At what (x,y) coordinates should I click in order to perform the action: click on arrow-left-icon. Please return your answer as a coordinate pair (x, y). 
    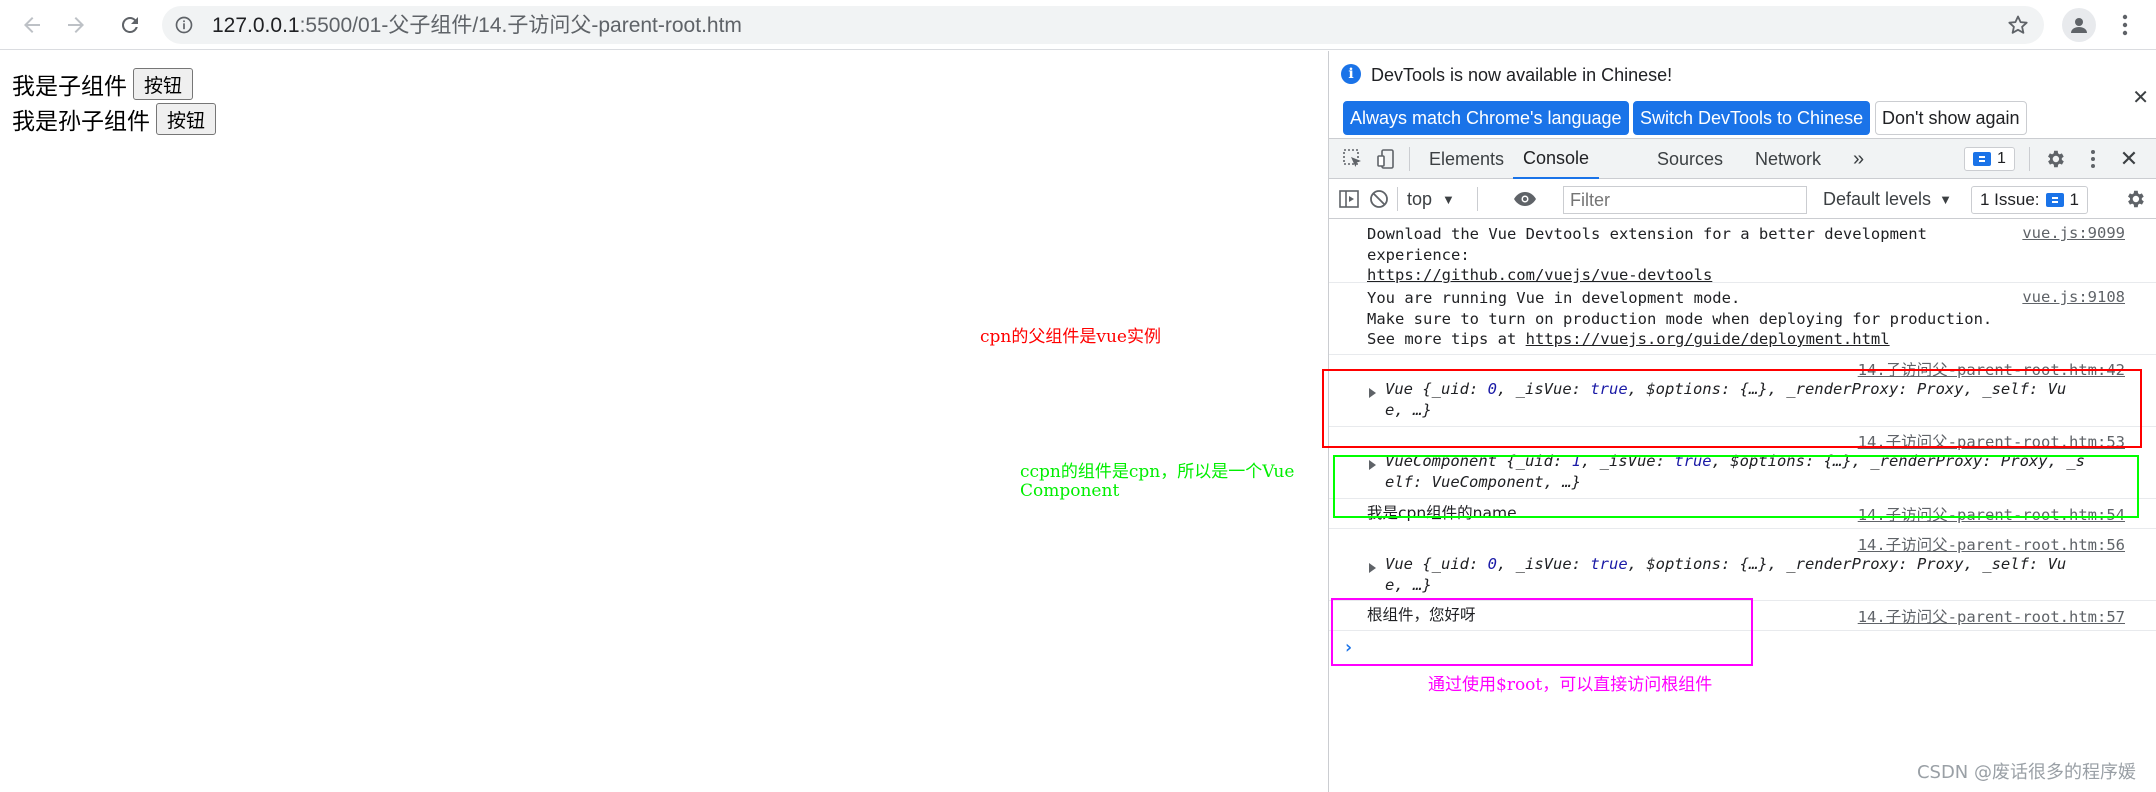
    Looking at the image, I should click on (32, 25).